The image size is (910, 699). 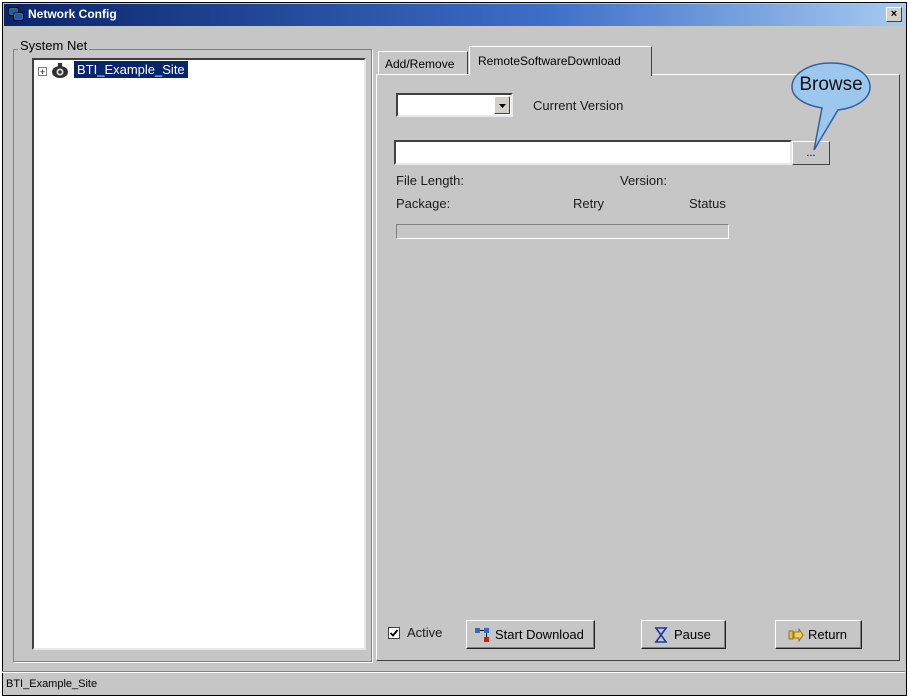 What do you see at coordinates (425, 632) in the screenshot?
I see `active-label: Active` at bounding box center [425, 632].